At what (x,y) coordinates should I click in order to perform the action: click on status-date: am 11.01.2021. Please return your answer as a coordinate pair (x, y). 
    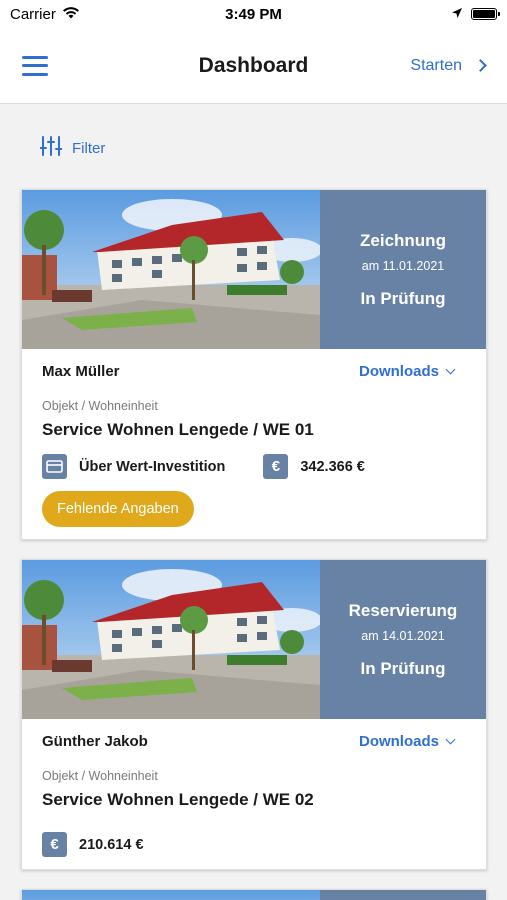
    Looking at the image, I should click on (403, 265).